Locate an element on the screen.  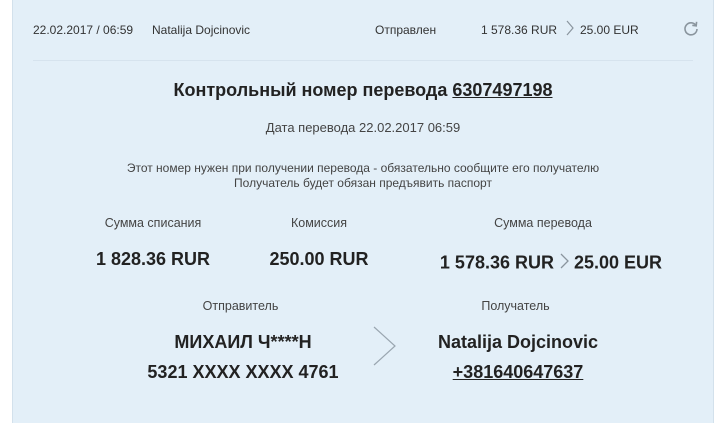
transfer-amount-label: Сумма перевода is located at coordinates (543, 223).